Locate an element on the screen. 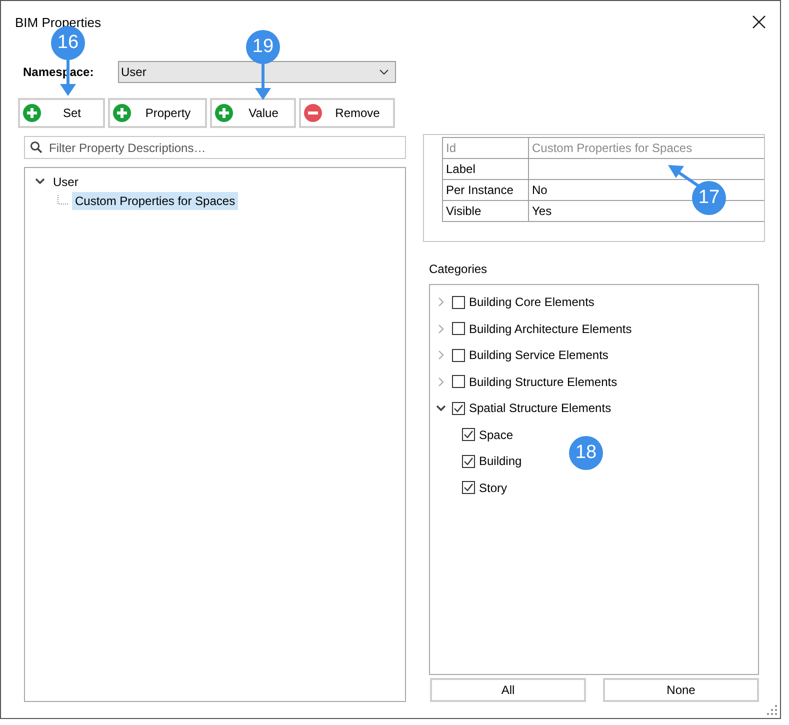 This screenshot has height=725, width=789. category-label: Building Architecture Elements is located at coordinates (550, 329).